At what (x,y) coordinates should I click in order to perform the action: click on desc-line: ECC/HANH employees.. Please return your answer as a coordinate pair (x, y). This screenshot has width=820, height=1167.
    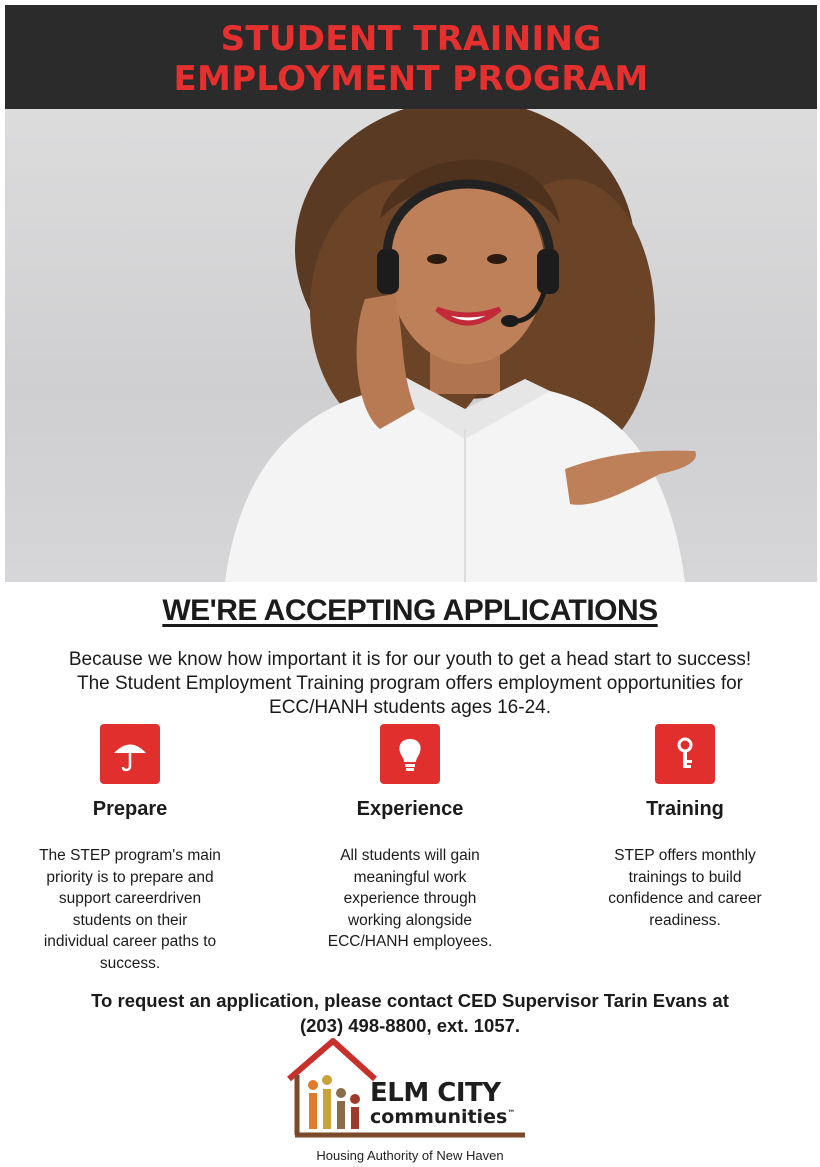
    Looking at the image, I should click on (410, 941).